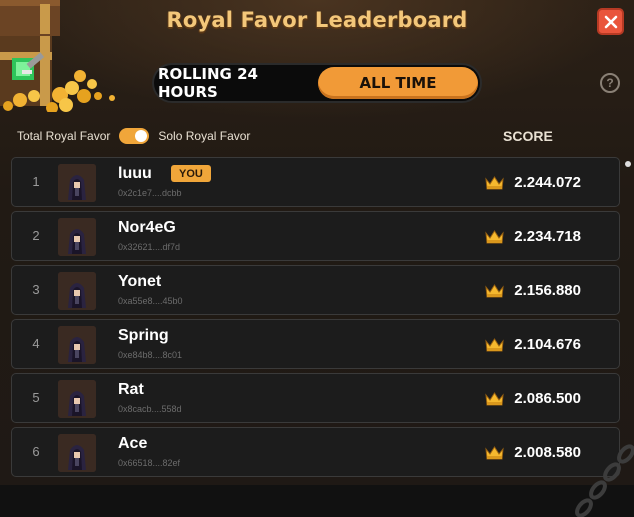 The height and width of the screenshot is (517, 634). Describe the element at coordinates (204, 136) in the screenshot. I see `solo-royal-favor-label: Solo Royal Favor` at that location.